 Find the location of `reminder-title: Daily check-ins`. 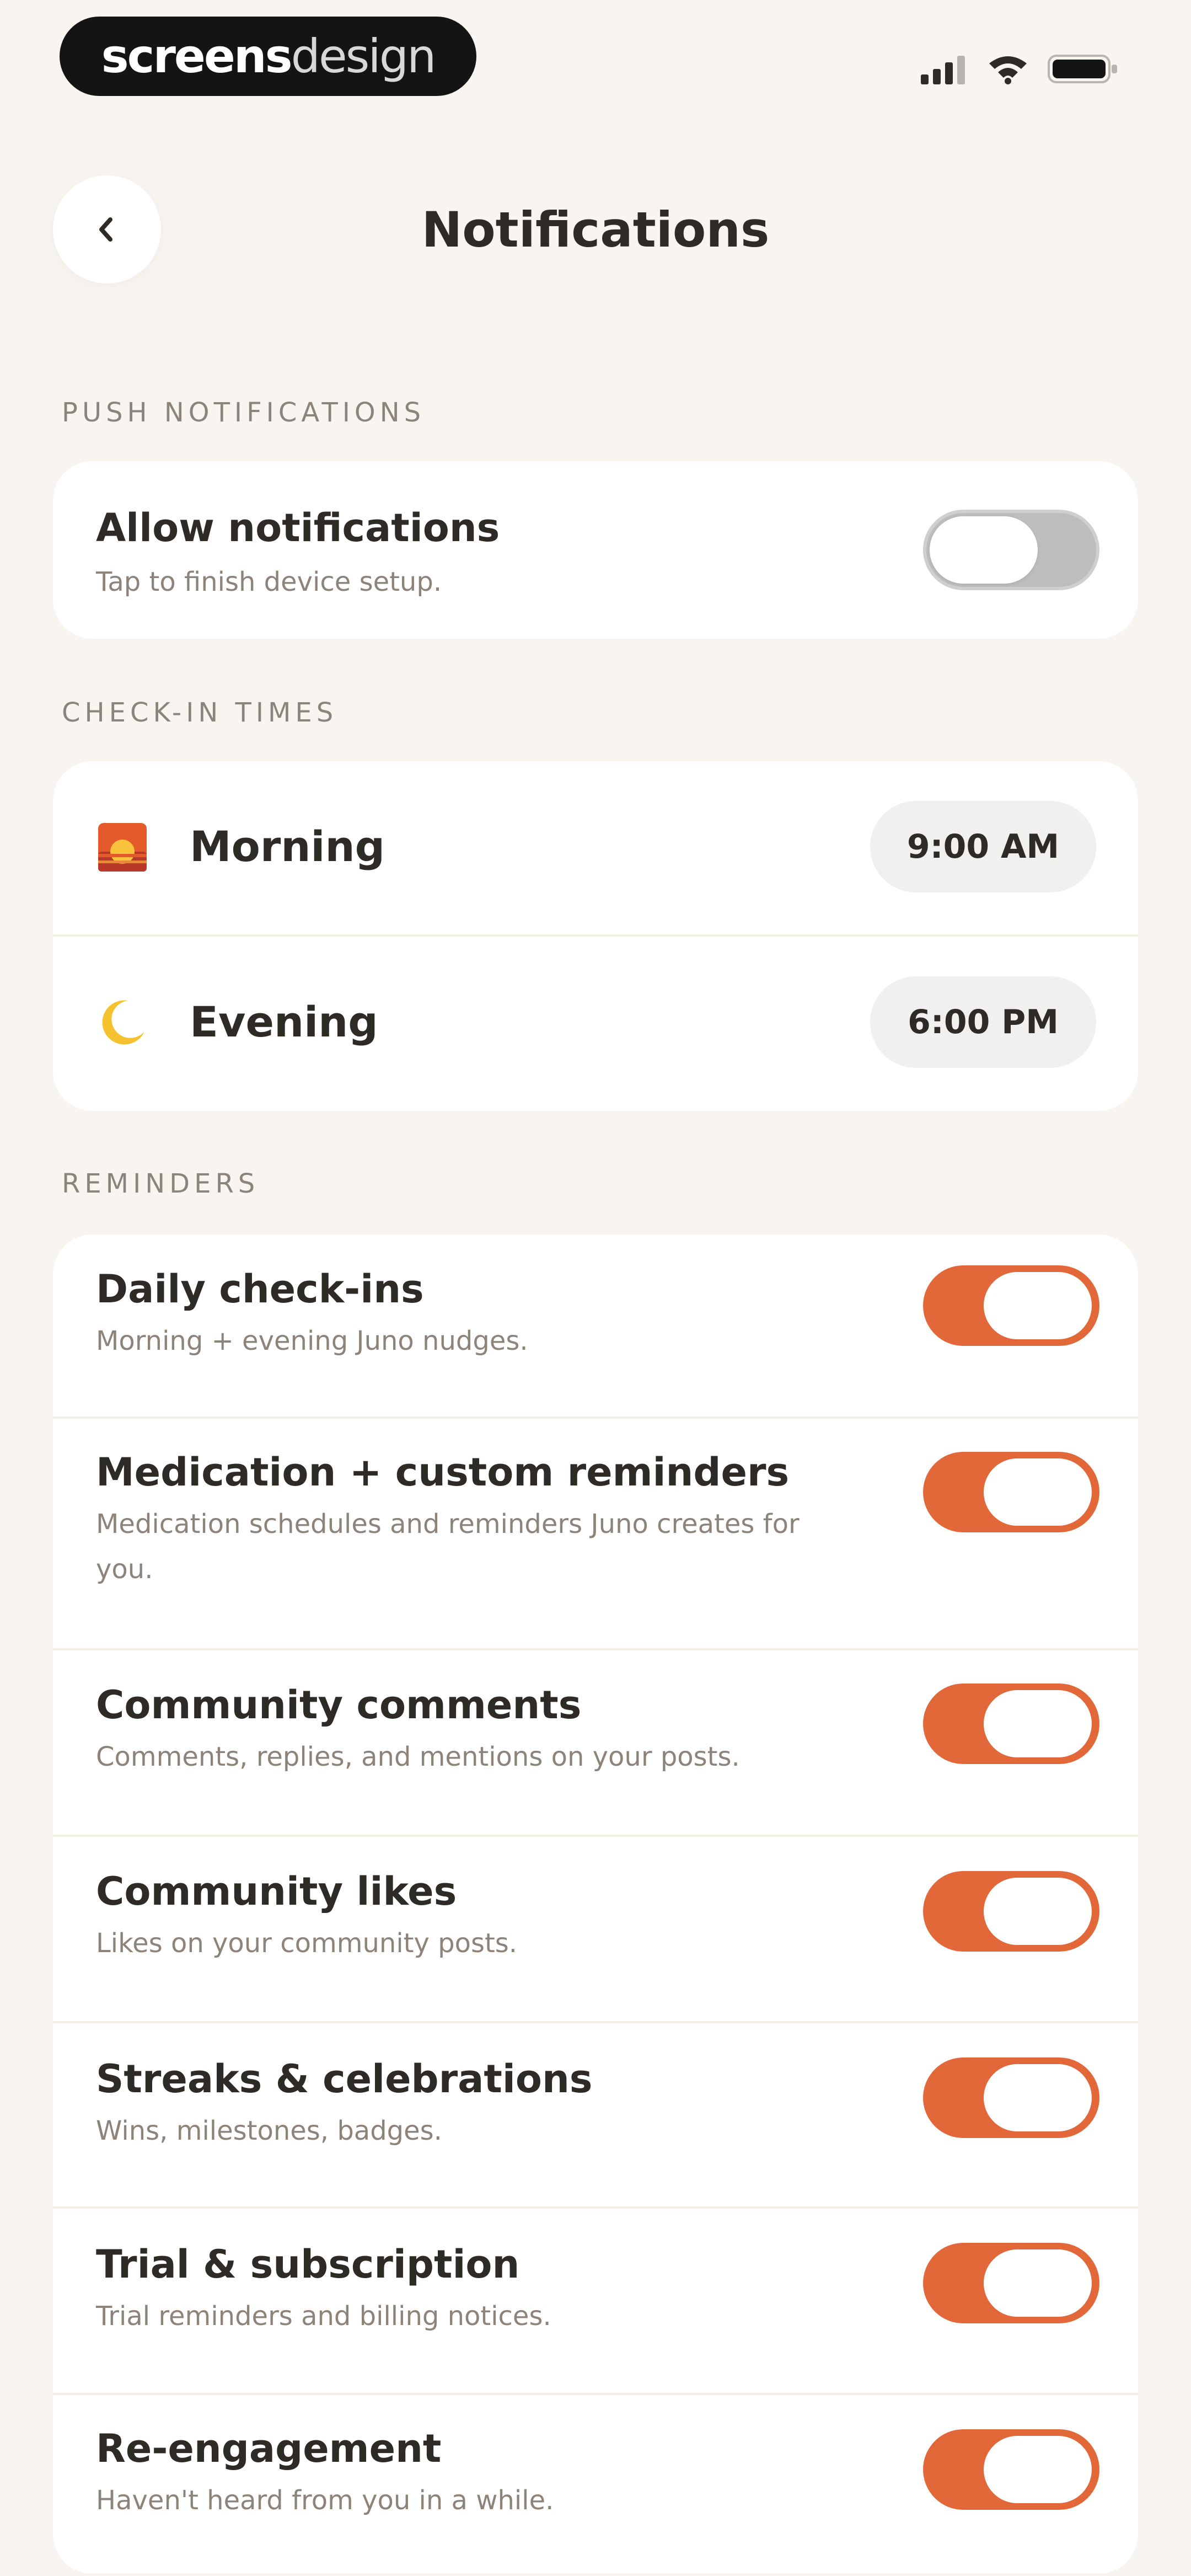

reminder-title: Daily check-ins is located at coordinates (260, 1289).